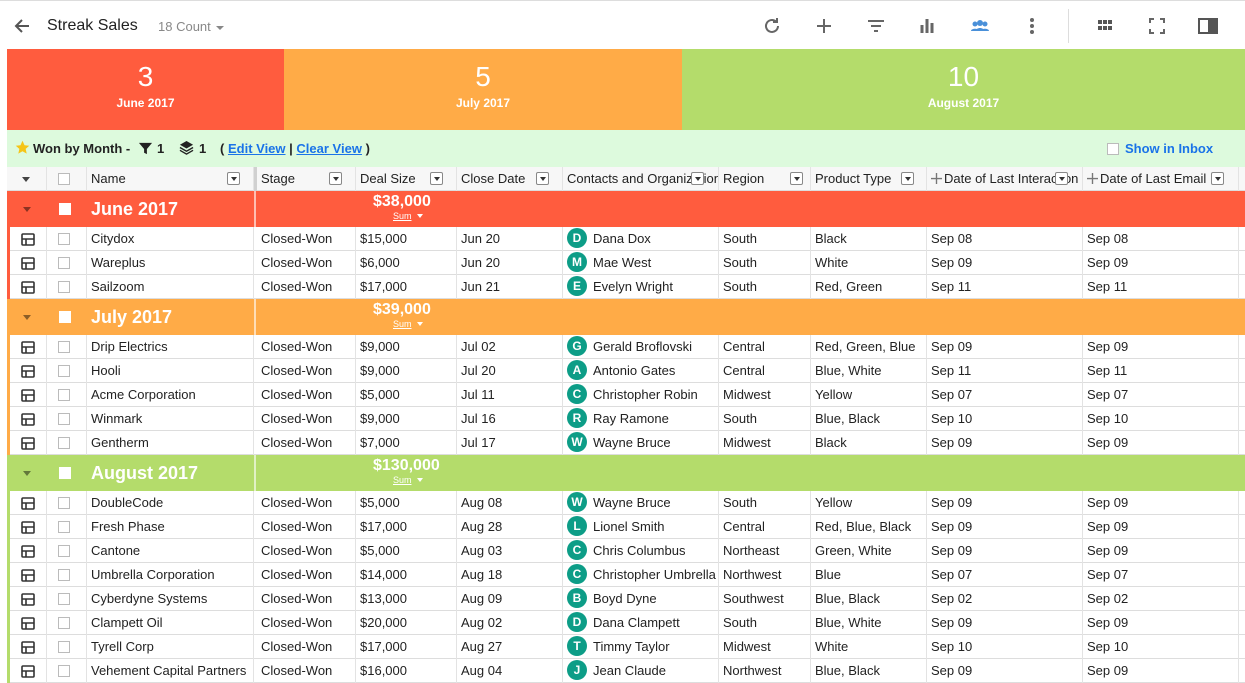 This screenshot has height=683, width=1245. Describe the element at coordinates (1005, 419) in the screenshot. I see `cell-last-interaction: Sep 10` at that location.